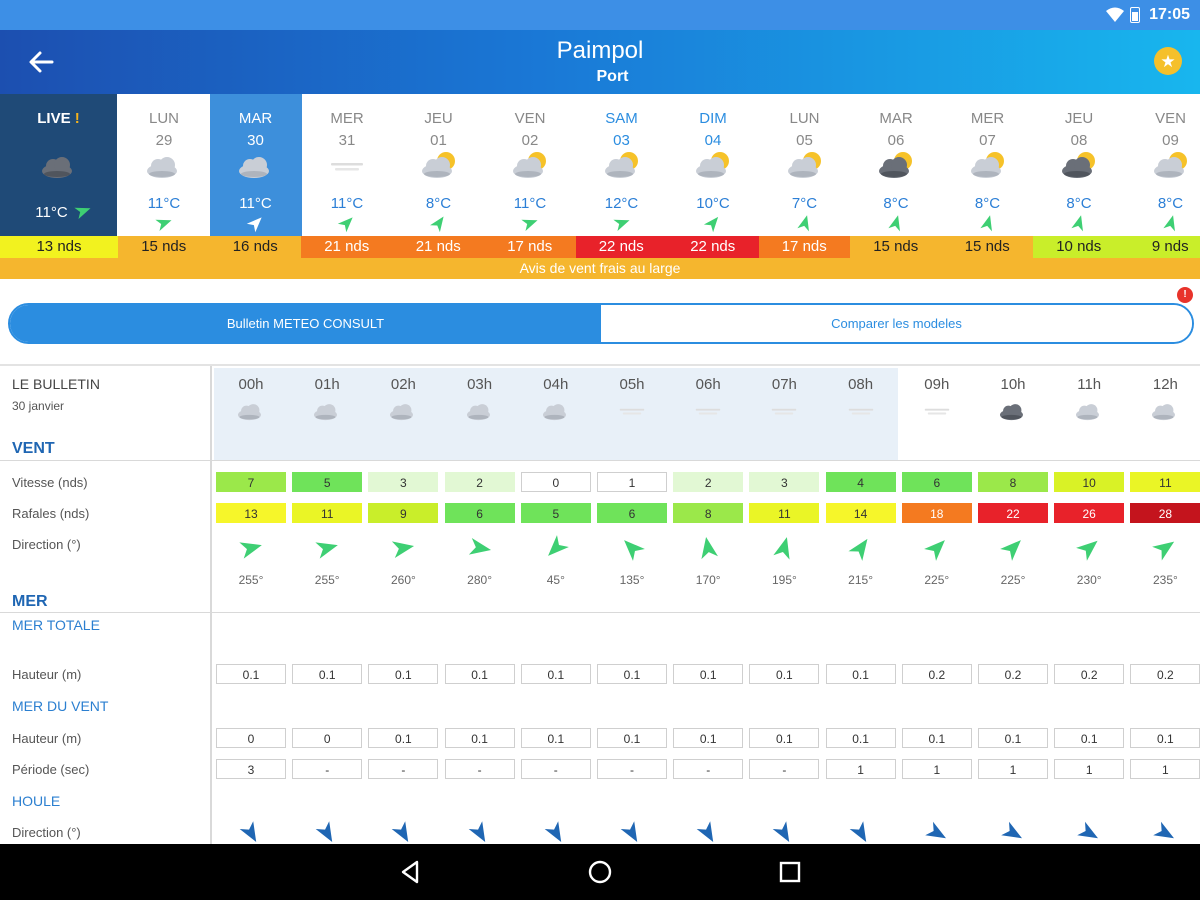  I want to click on gust-cell: 11, so click(784, 513).